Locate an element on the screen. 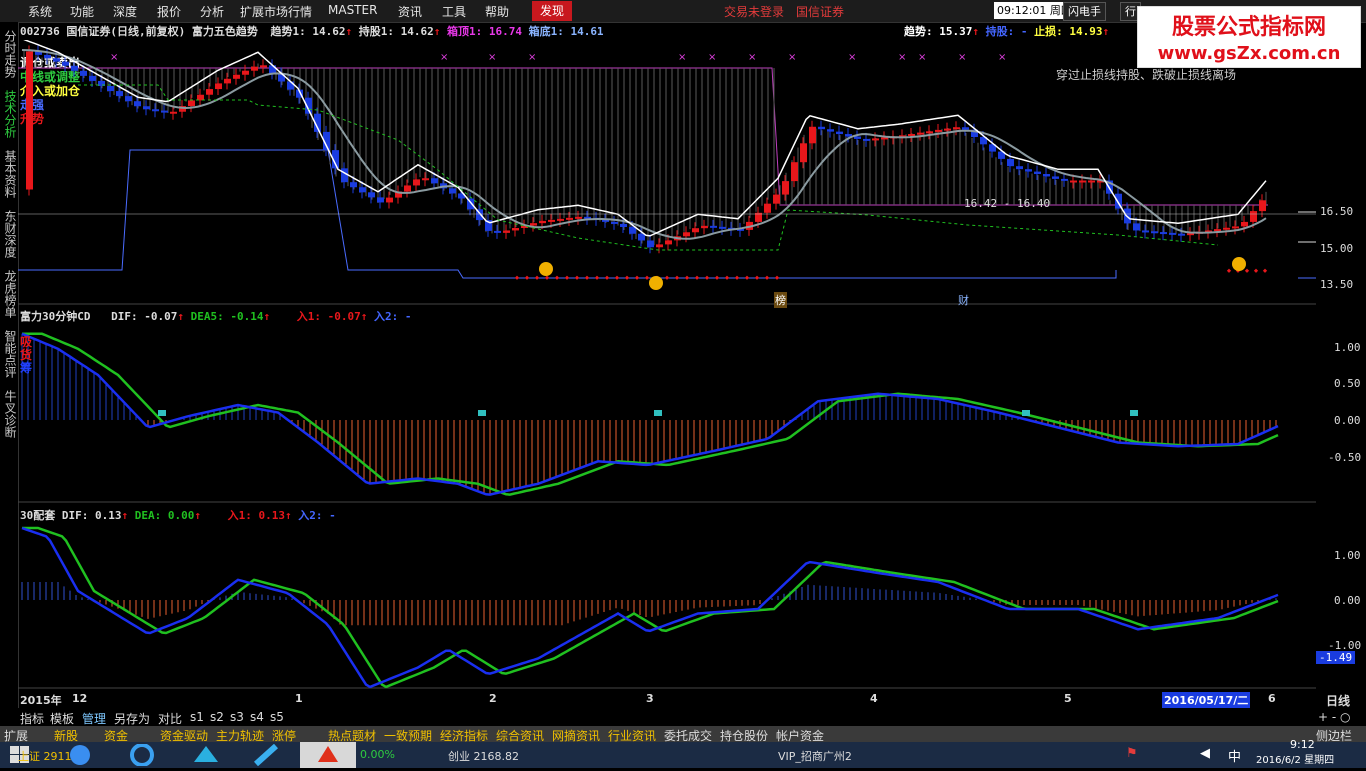 This screenshot has height=771, width=1366. broker-link: 国信证券 is located at coordinates (820, 11).